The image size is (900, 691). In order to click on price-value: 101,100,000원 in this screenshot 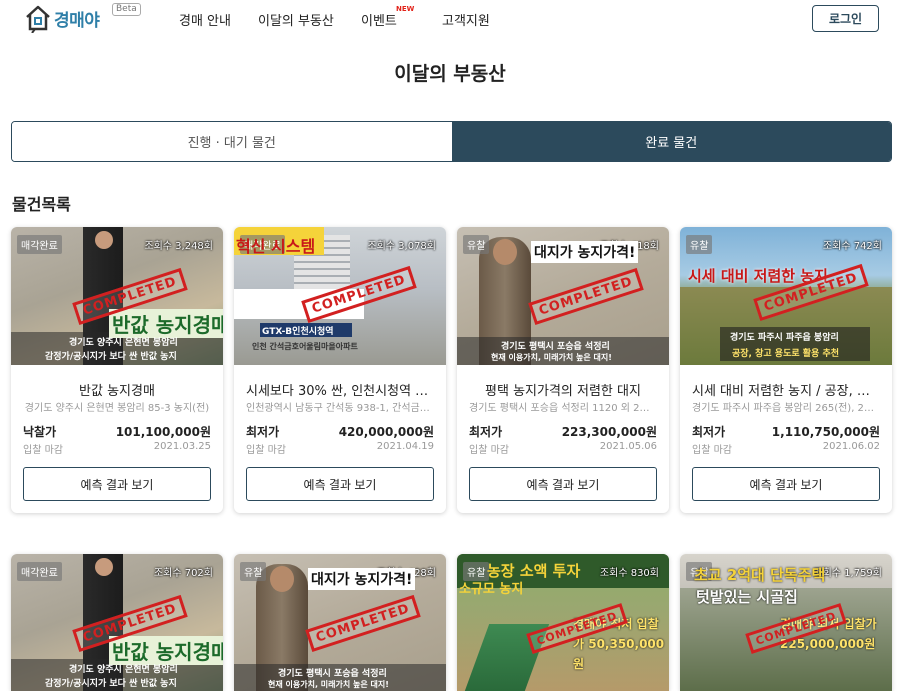, I will do `click(163, 432)`.